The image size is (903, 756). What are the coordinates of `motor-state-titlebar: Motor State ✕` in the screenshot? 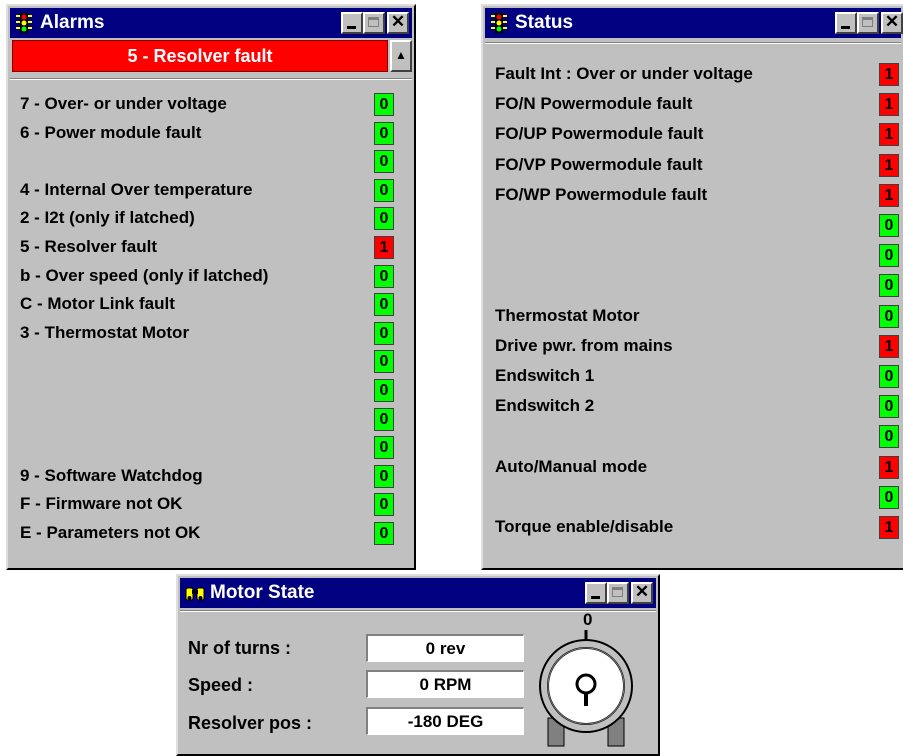 It's located at (418, 593).